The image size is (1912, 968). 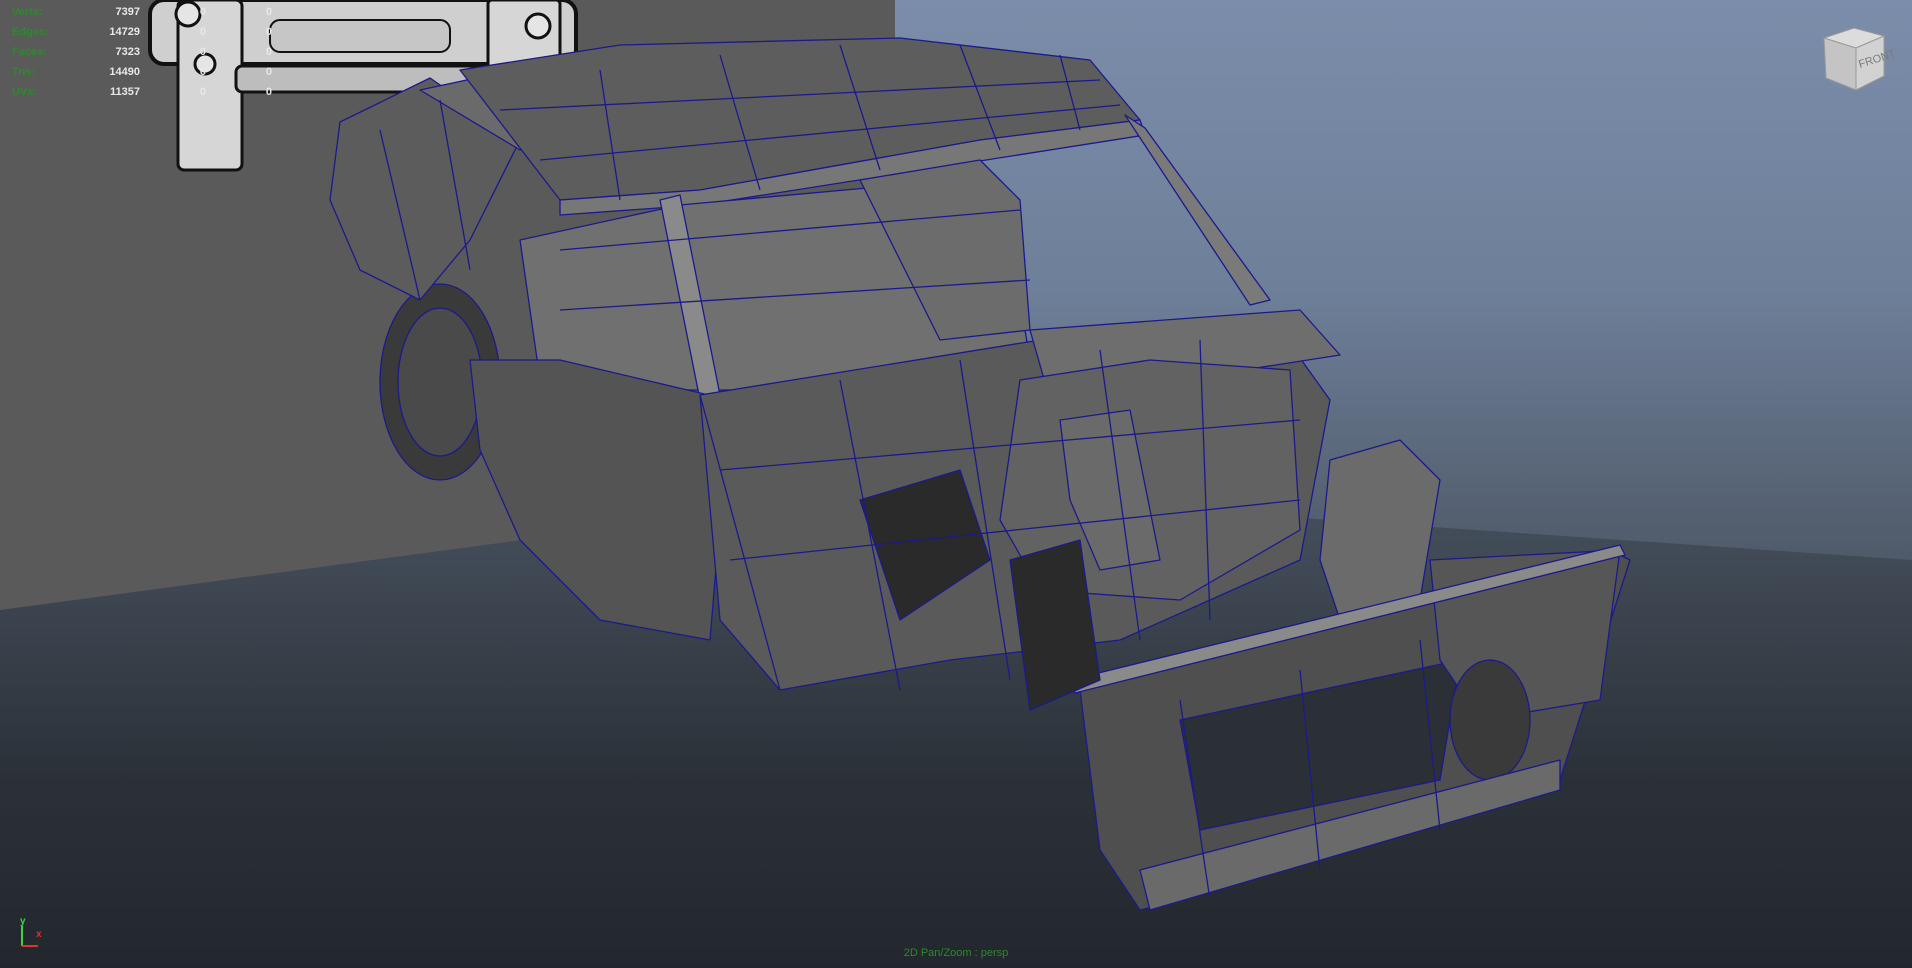 What do you see at coordinates (127, 12) in the screenshot?
I see `hud-value: 7397` at bounding box center [127, 12].